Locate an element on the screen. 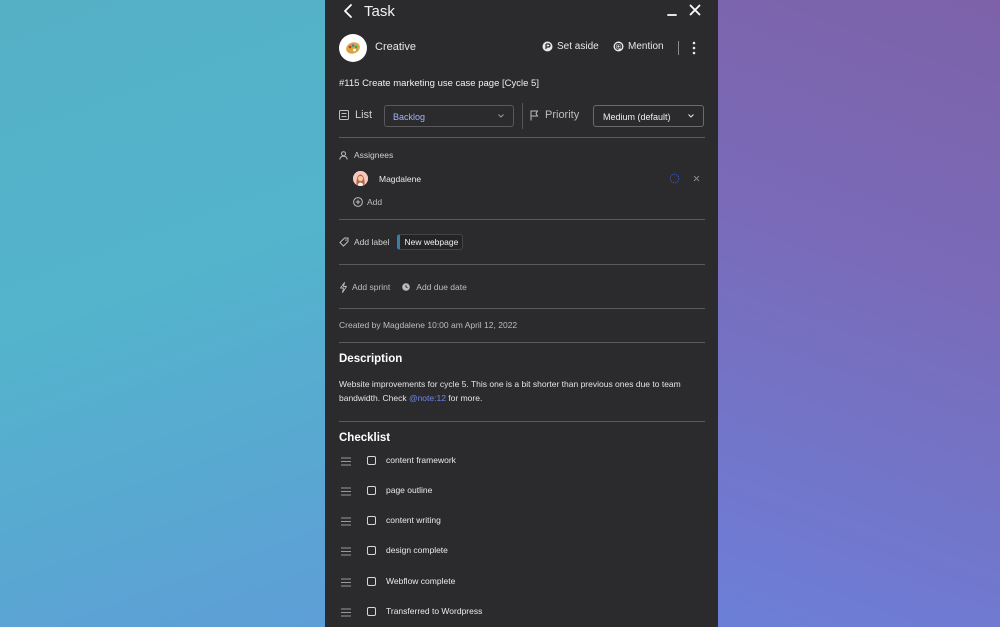  minimize-icon is located at coordinates (672, 11).